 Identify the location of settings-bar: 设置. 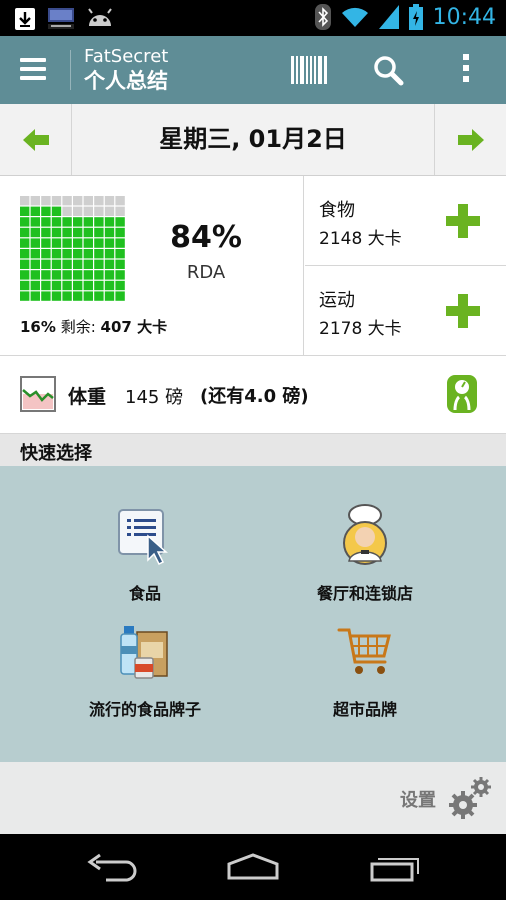
(253, 798).